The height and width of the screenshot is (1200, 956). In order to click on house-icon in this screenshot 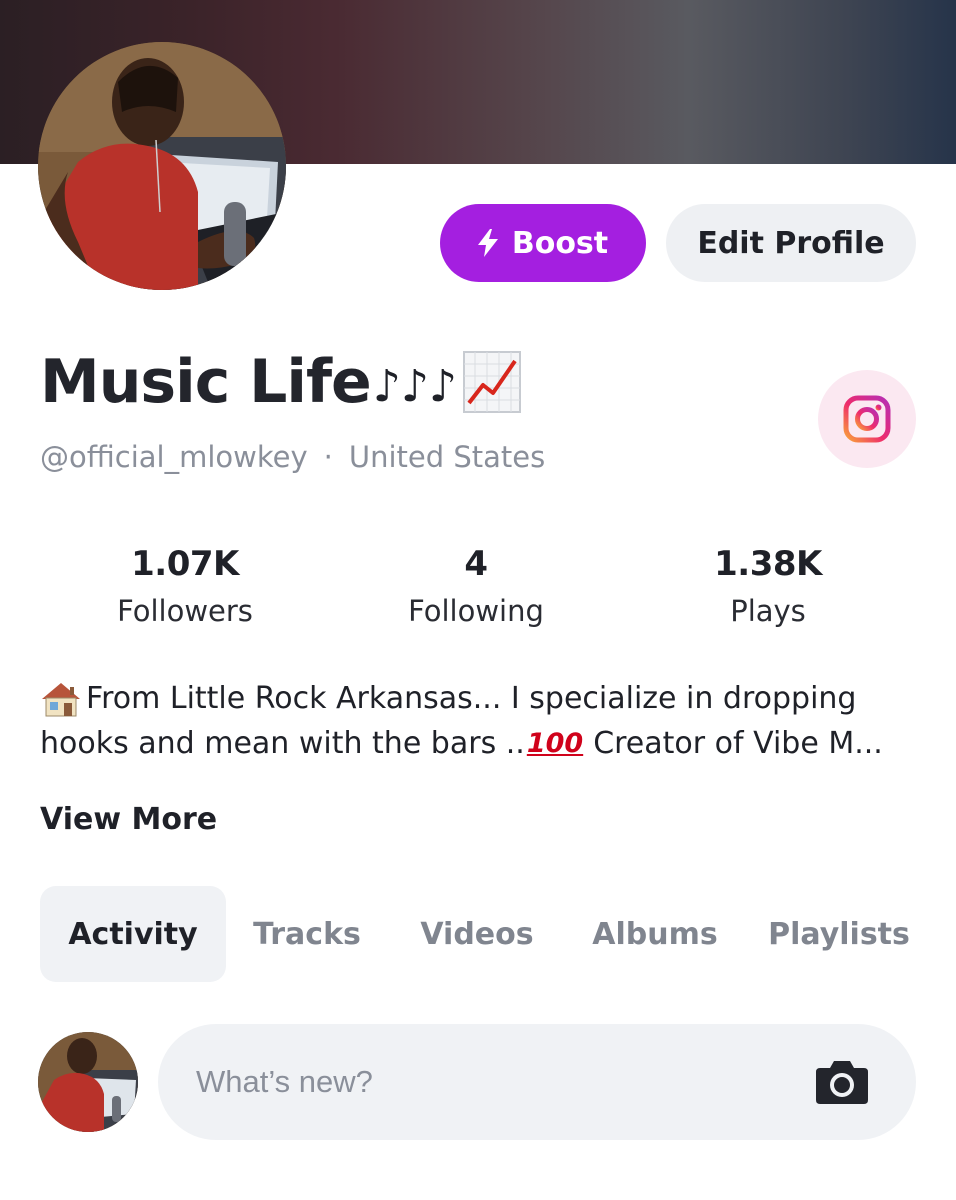, I will do `click(61, 699)`.